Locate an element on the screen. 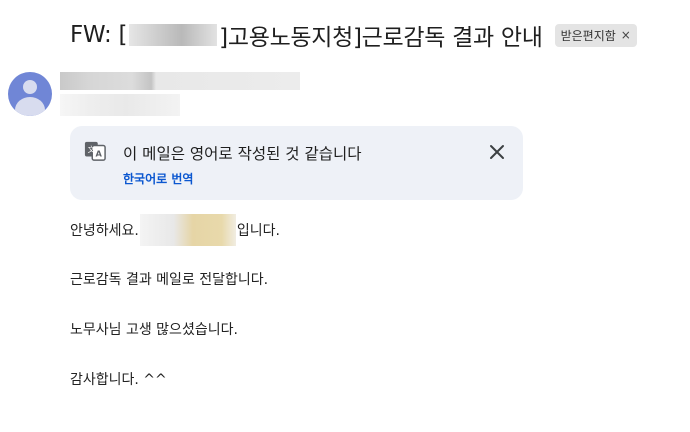 This screenshot has width=690, height=432. translate-banner: 文 A 이 메일은 영어로 작성된 것 같습니다 한국어로 번역 is located at coordinates (296, 163).